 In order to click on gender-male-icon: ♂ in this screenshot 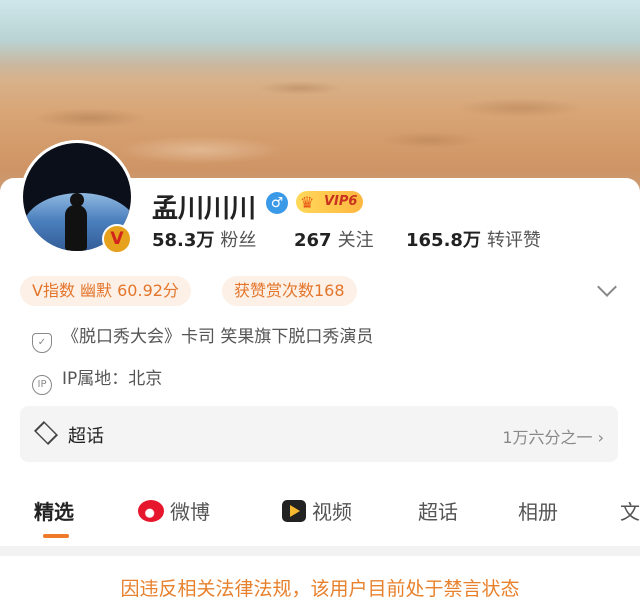, I will do `click(277, 203)`.